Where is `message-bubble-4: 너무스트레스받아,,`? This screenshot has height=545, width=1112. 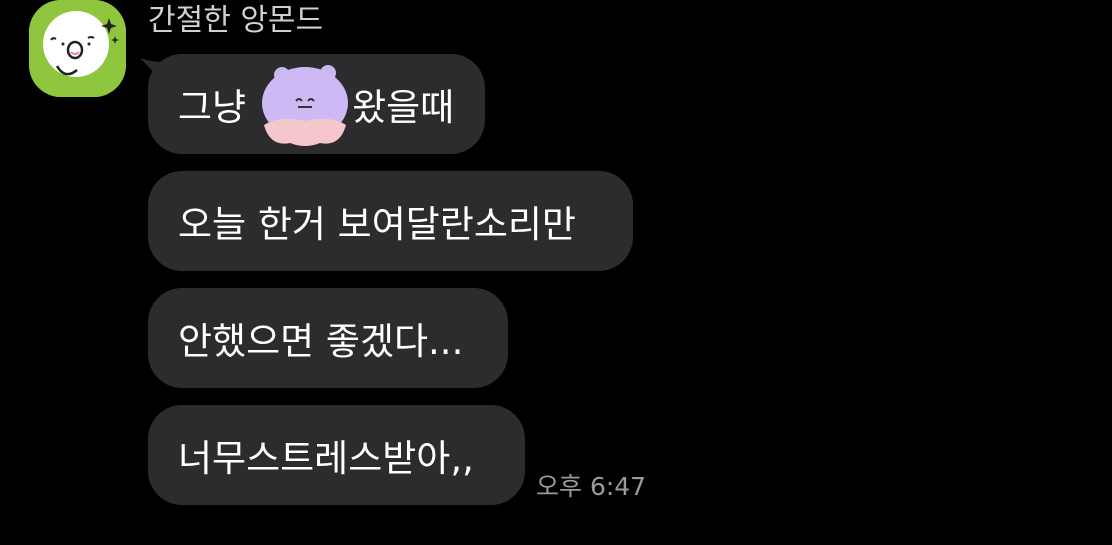
message-bubble-4: 너무스트레스받아,, is located at coordinates (336, 455).